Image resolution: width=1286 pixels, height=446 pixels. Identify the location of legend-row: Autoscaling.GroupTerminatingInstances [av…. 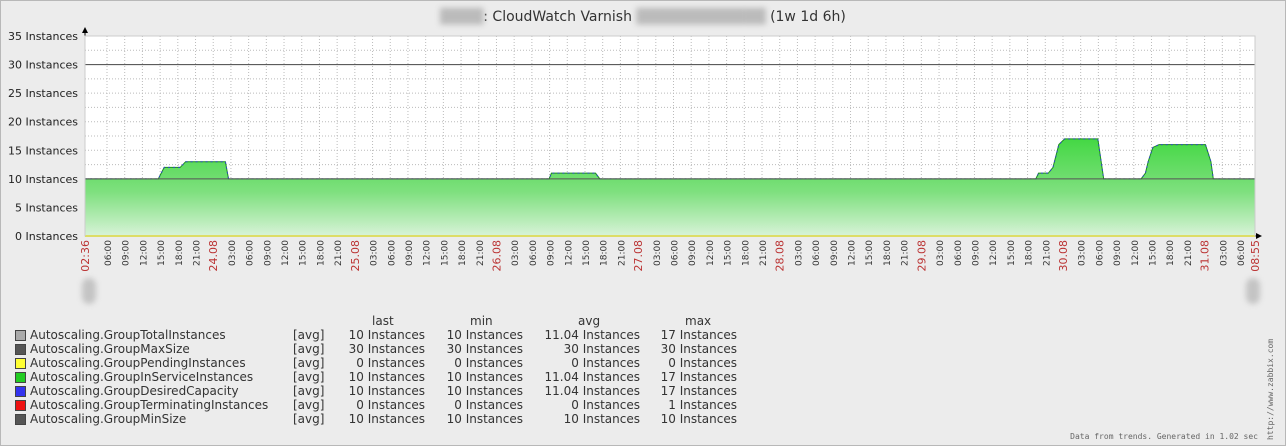
(385, 405).